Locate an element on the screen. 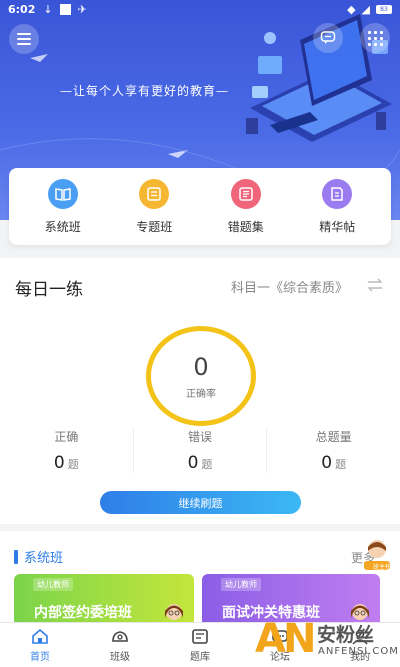  status-time: 6:02 is located at coordinates (22, 9).